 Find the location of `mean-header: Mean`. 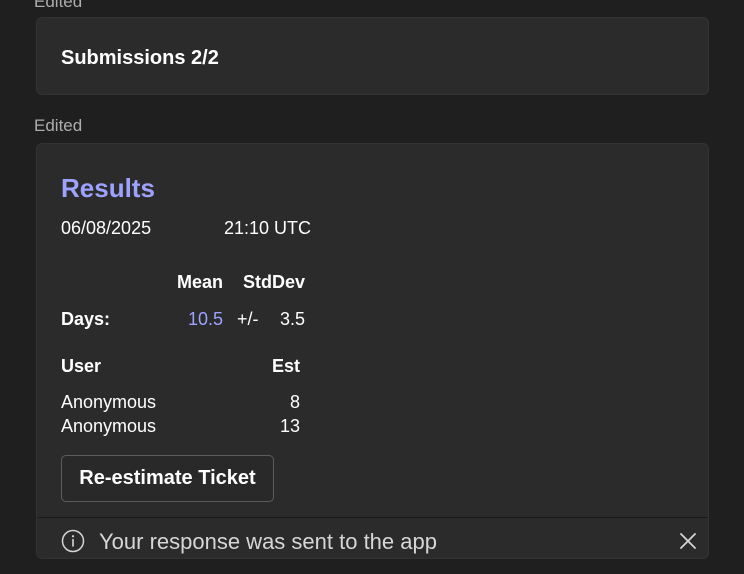

mean-header: Mean is located at coordinates (199, 282).